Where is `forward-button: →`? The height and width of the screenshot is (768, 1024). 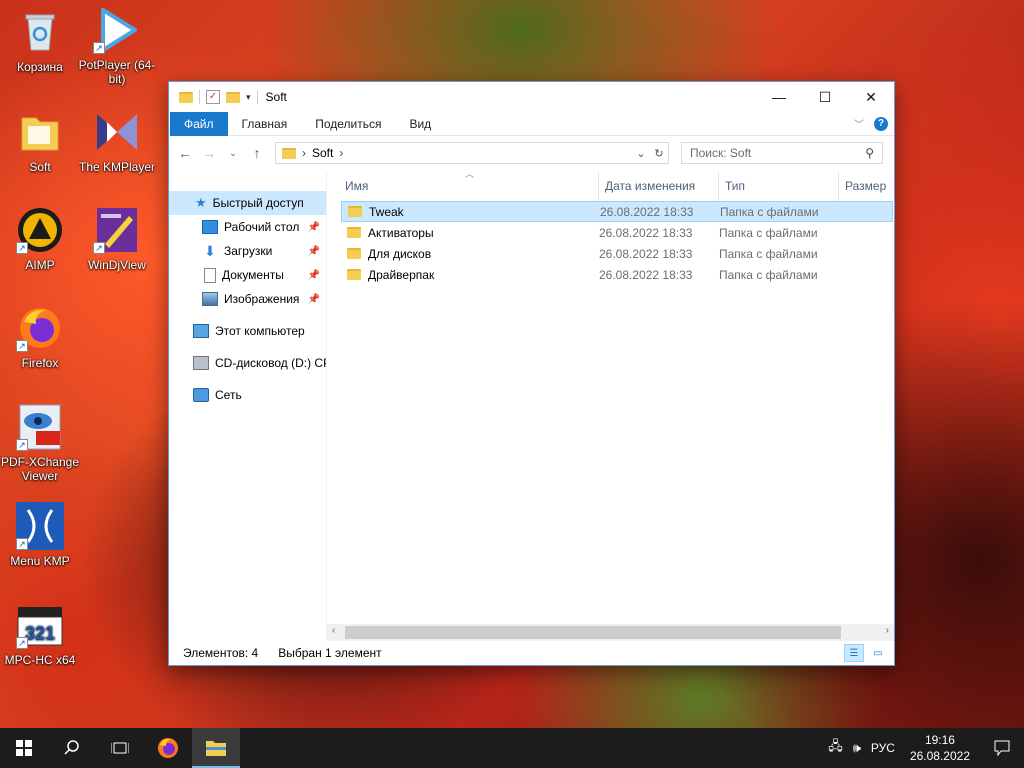 forward-button: → is located at coordinates (209, 153).